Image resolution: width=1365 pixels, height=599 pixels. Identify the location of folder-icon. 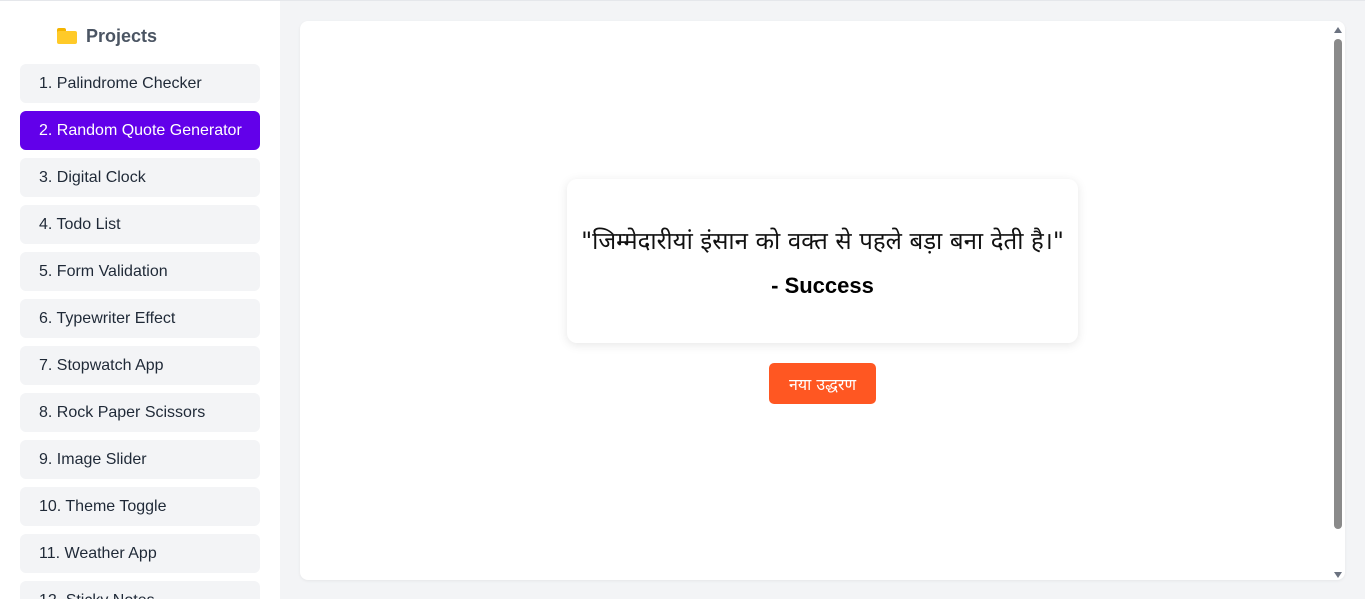
(67, 36).